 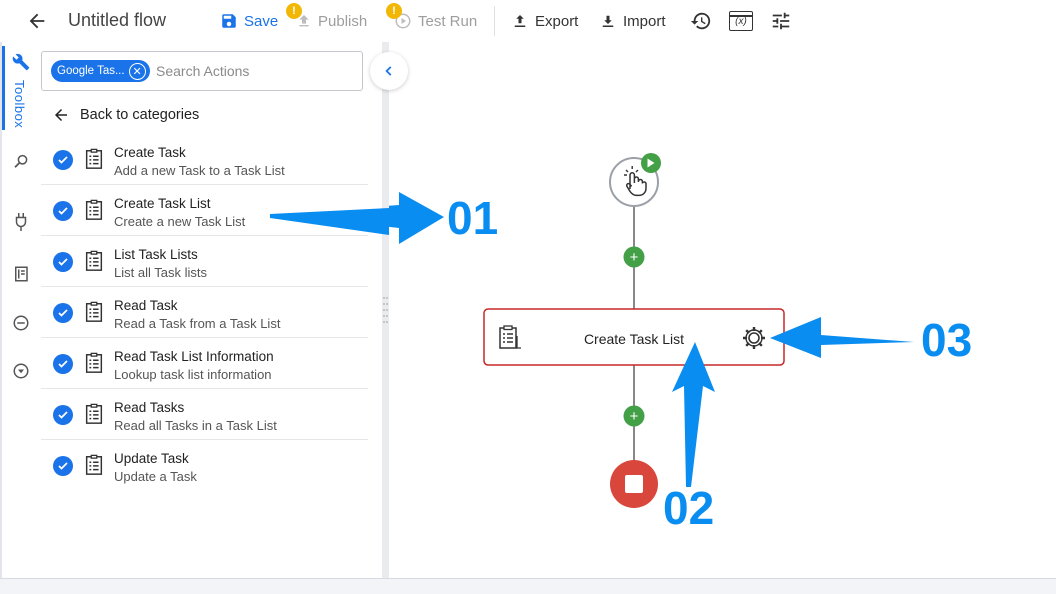 I want to click on settings-sliders-icon, so click(x=781, y=21).